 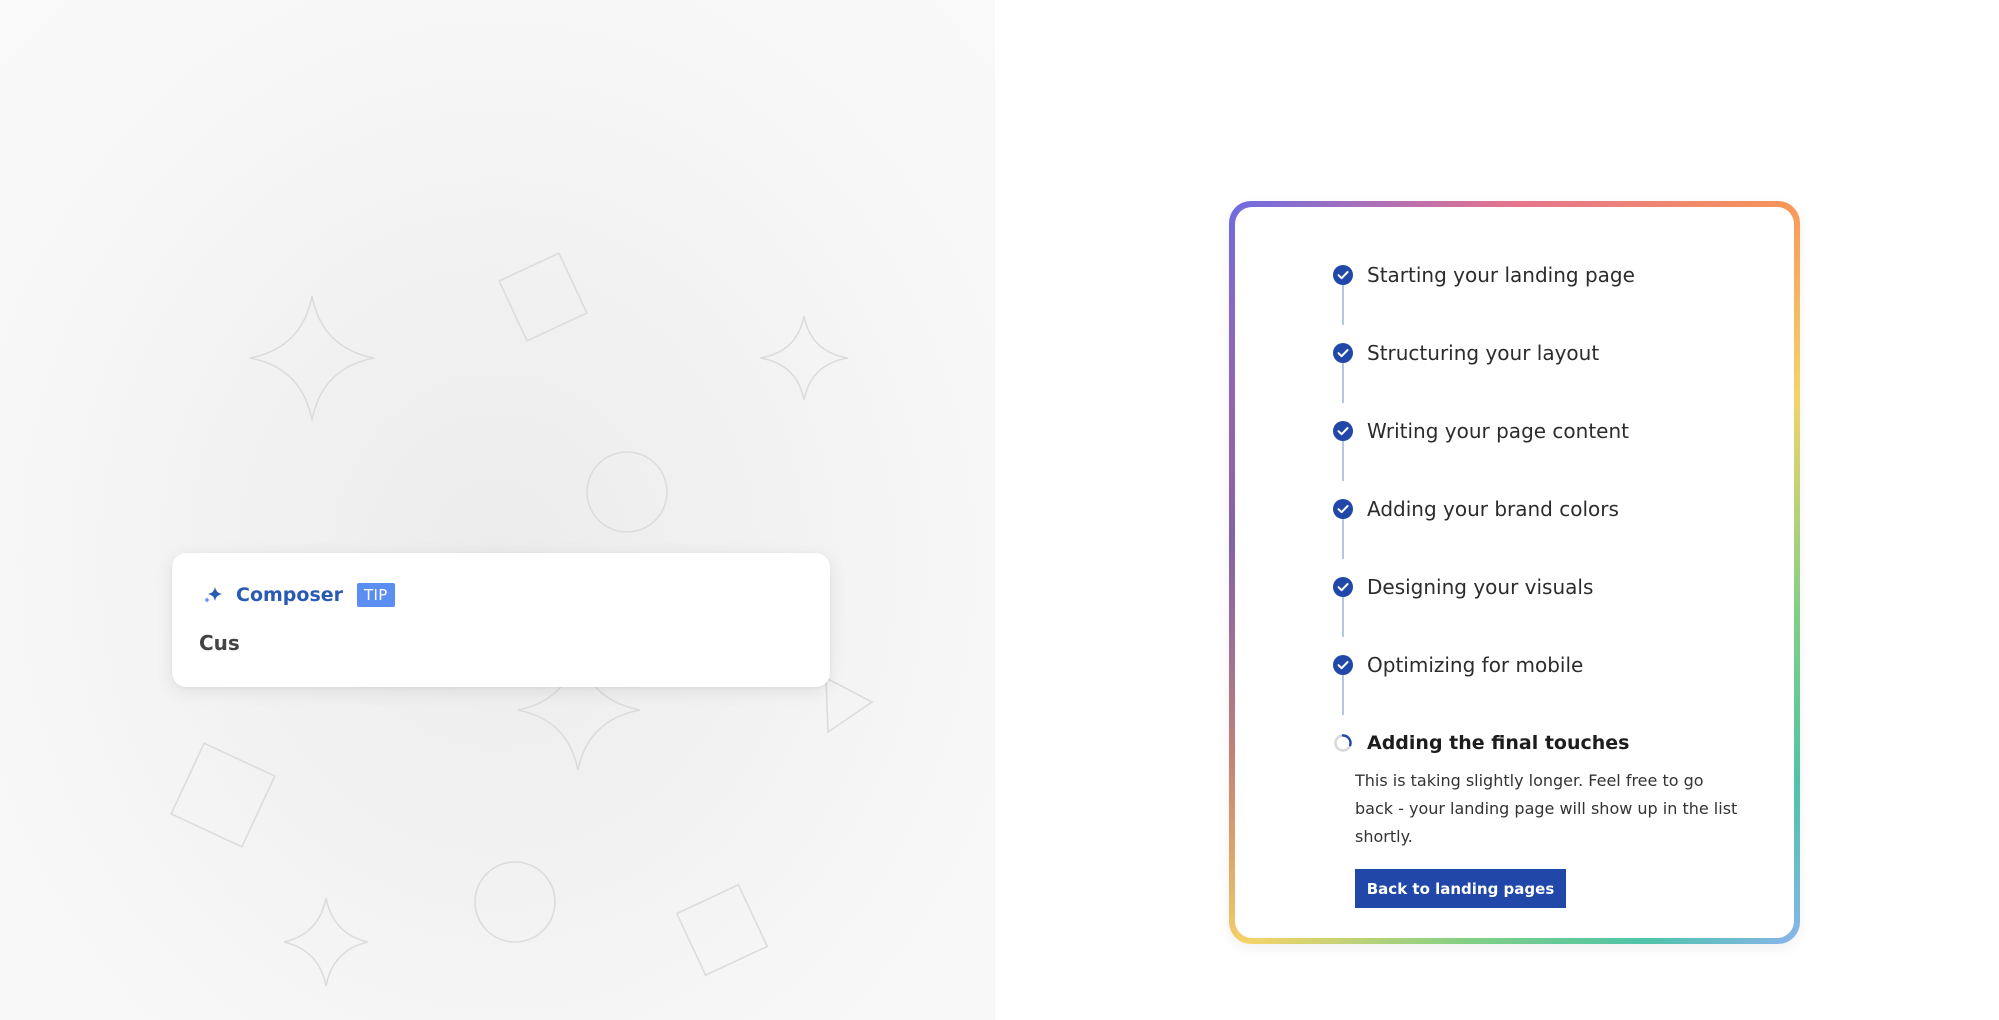 I want to click on step-label: Writing your page content, so click(x=1498, y=431).